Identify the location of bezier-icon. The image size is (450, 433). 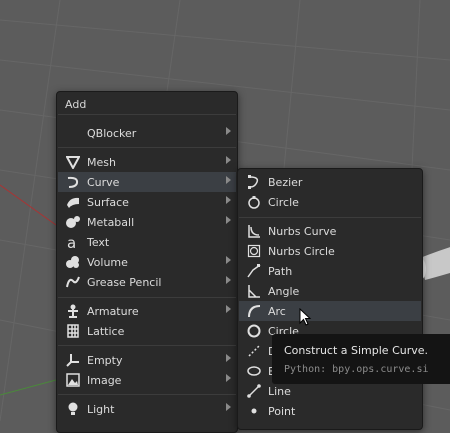
(254, 182).